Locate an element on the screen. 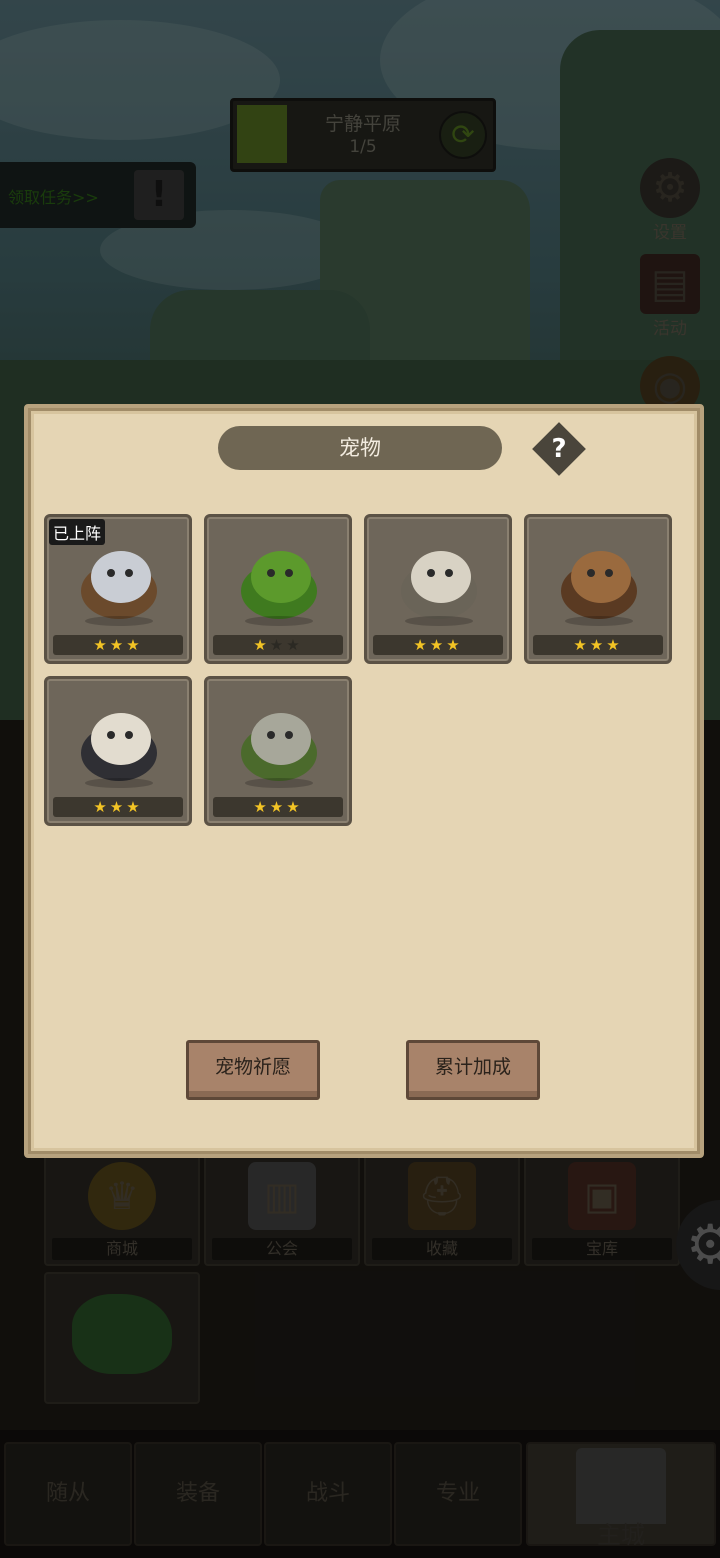 This screenshot has width=720, height=1558. stone-golem-light-icon is located at coordinates (439, 581).